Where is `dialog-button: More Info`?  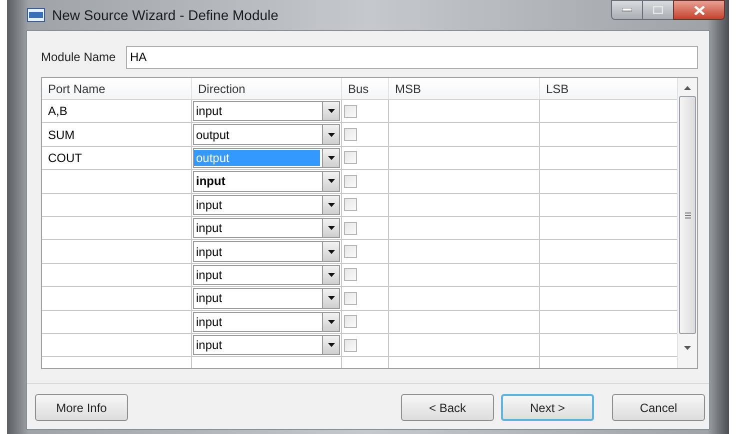 dialog-button: More Info is located at coordinates (81, 407).